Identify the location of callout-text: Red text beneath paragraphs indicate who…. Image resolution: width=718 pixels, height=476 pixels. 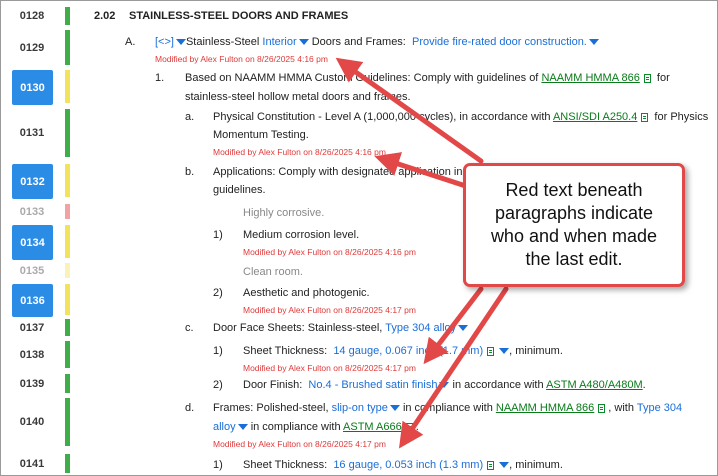
(574, 224).